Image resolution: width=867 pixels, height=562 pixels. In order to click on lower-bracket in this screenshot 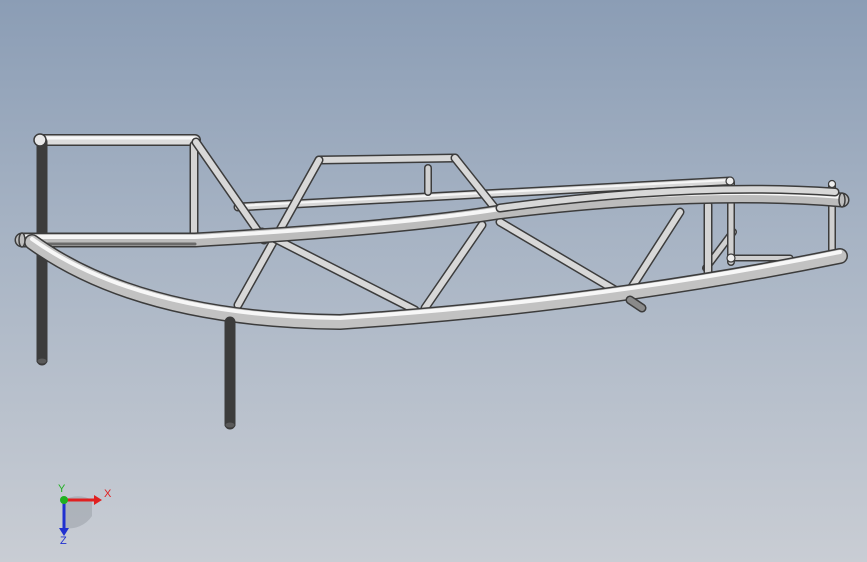, I will do `click(636, 304)`.